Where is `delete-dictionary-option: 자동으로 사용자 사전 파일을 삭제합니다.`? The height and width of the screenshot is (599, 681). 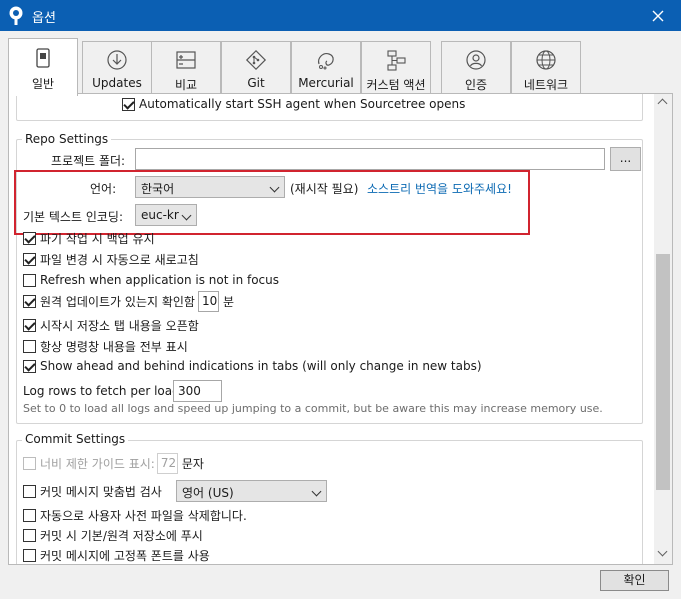 delete-dictionary-option: 자동으로 사용자 사전 파일을 삭제합니다. is located at coordinates (135, 515).